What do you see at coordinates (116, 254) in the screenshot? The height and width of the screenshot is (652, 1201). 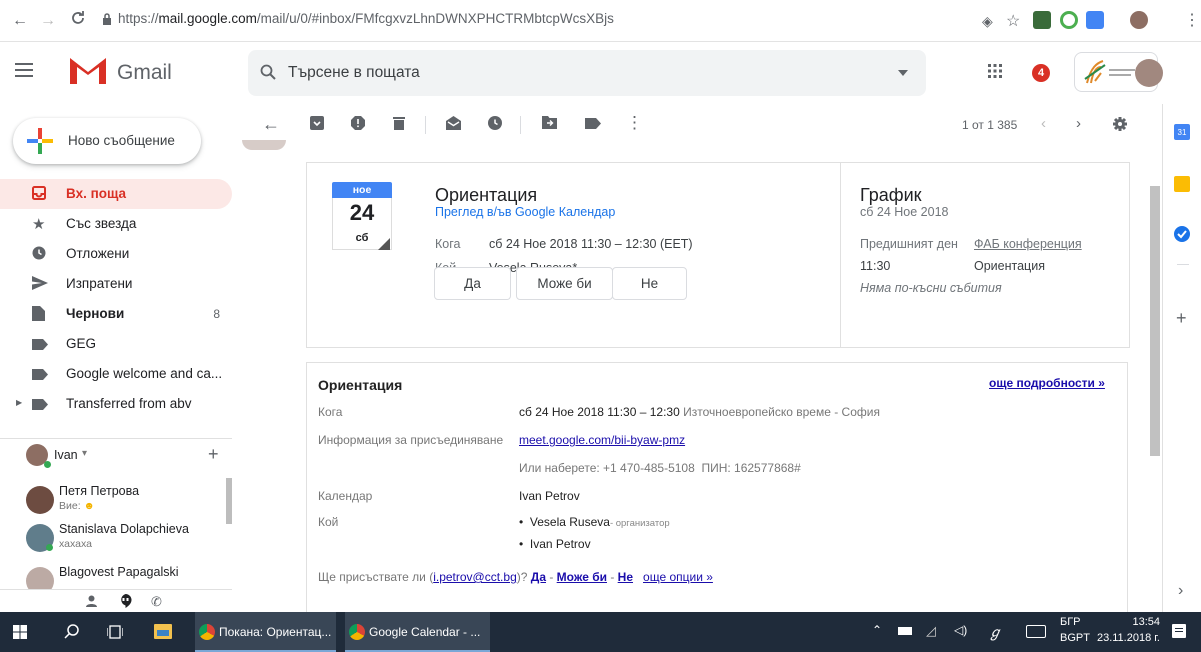 I see `sidebar-item-snoozed: Отложени` at bounding box center [116, 254].